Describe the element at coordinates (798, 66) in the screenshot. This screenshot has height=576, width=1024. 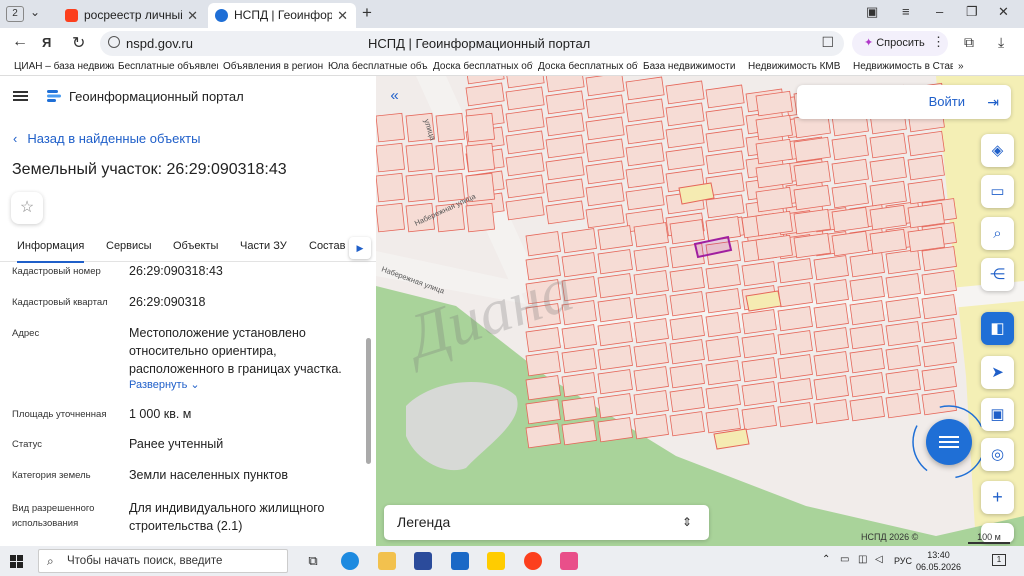
I see `bookmark-item: Недвижимость КМВ` at that location.